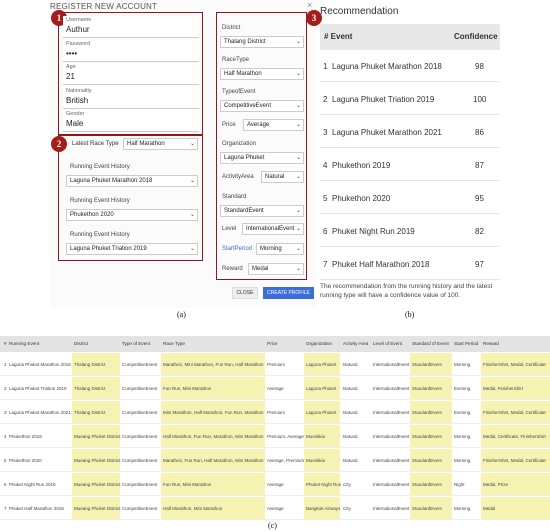  Describe the element at coordinates (187, 484) in the screenshot. I see `table-cell: Fun Run, Mini Marathon` at that location.